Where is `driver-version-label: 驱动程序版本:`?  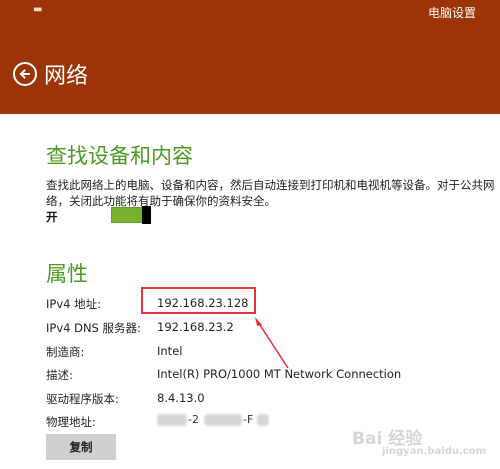 driver-version-label: 驱动程序版本: is located at coordinates (82, 399).